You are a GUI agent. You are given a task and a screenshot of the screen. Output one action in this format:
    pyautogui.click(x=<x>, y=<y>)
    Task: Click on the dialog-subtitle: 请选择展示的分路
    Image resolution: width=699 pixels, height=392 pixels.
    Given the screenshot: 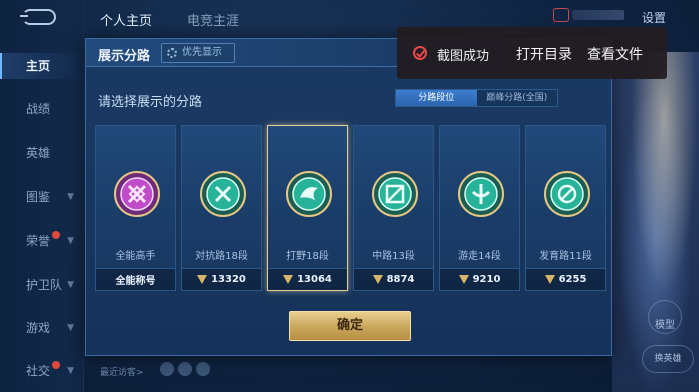 What is the action you would take?
    pyautogui.click(x=150, y=102)
    